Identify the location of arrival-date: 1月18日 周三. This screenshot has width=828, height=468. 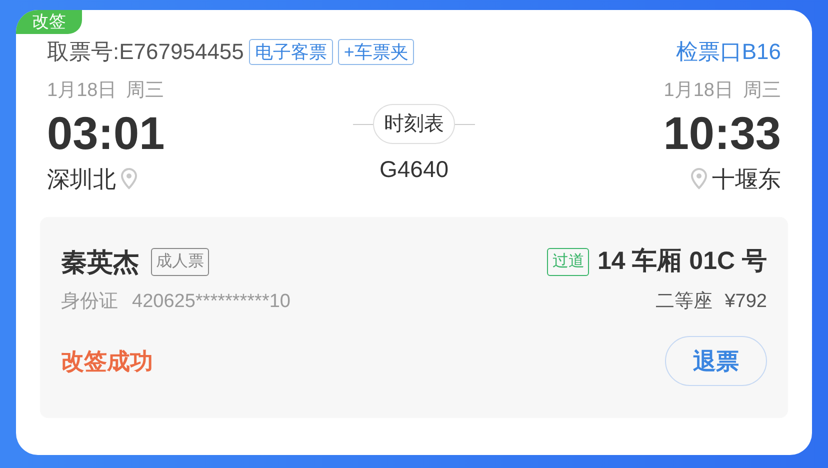
(722, 91).